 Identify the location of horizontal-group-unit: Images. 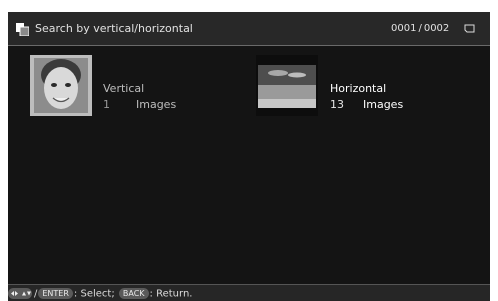
(383, 104).